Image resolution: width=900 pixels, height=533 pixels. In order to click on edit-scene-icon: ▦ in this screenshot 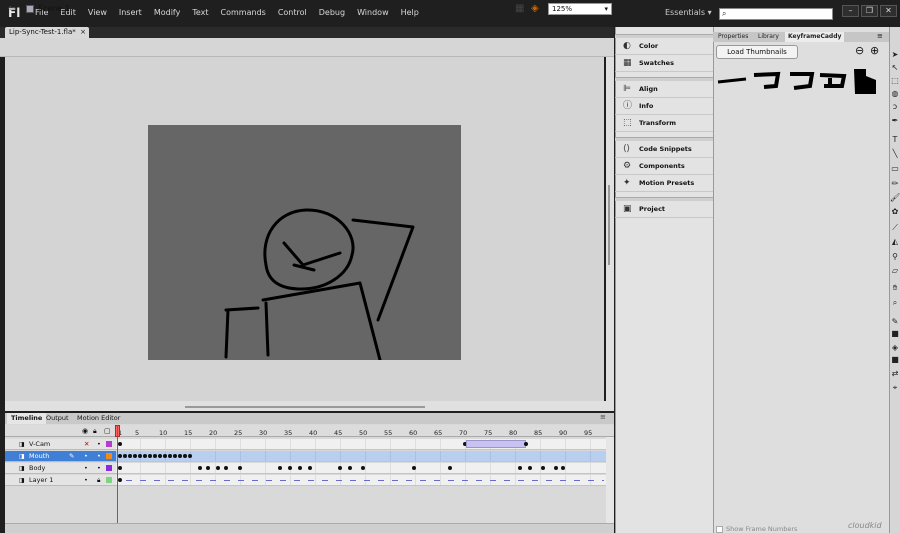, I will do `click(519, 8)`.